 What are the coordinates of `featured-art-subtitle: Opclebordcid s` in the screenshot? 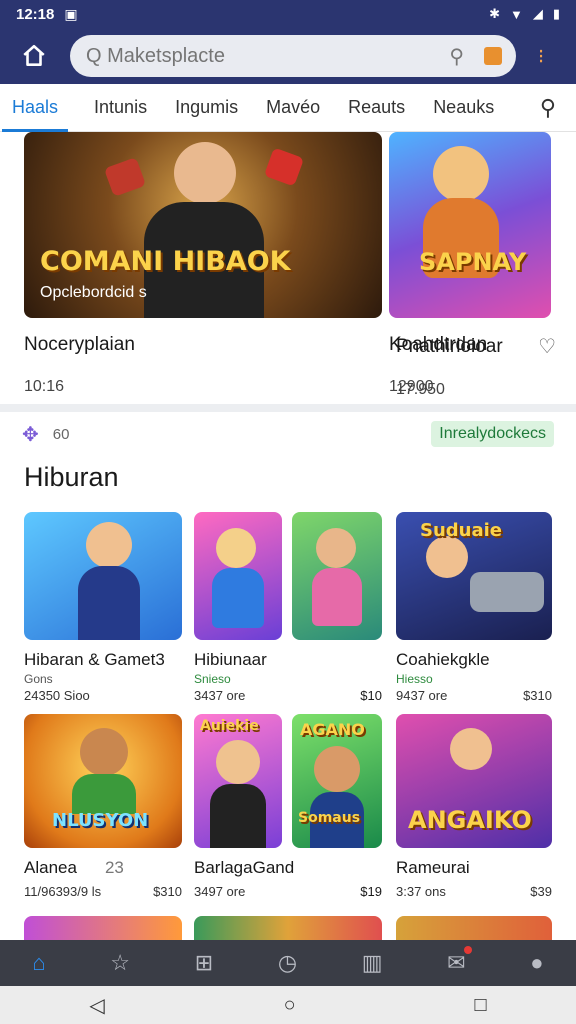 It's located at (93, 292).